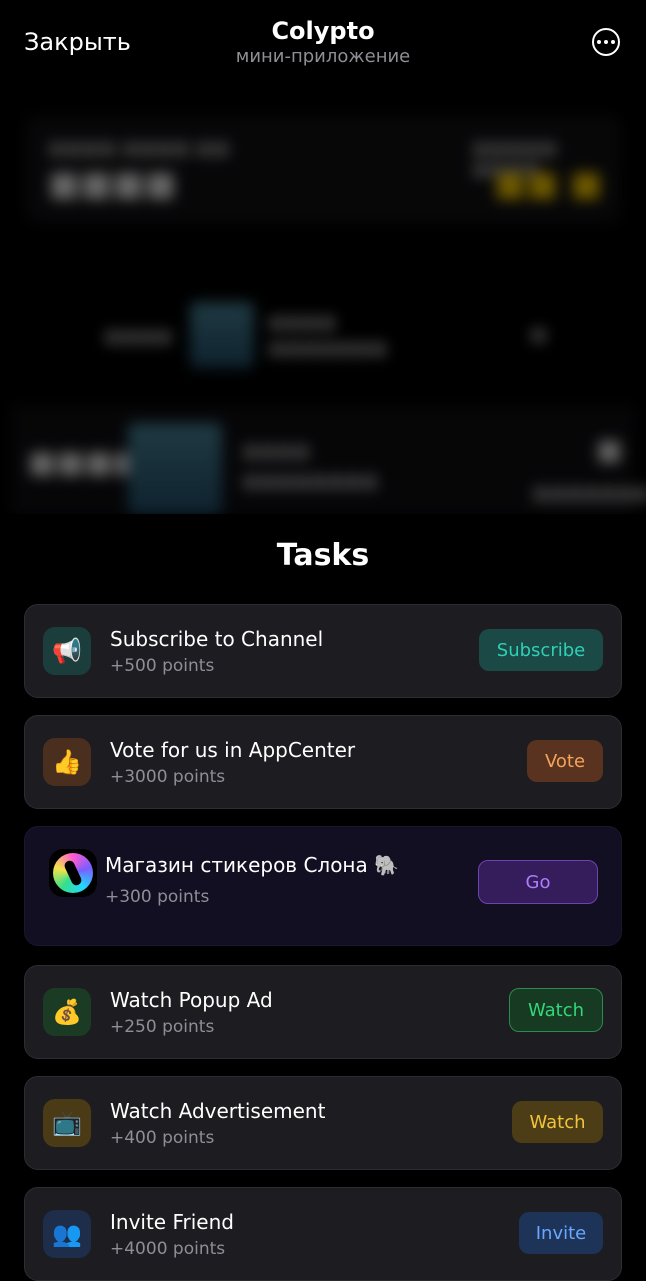 The width and height of the screenshot is (646, 1281). I want to click on television-icon: 📺, so click(67, 1123).